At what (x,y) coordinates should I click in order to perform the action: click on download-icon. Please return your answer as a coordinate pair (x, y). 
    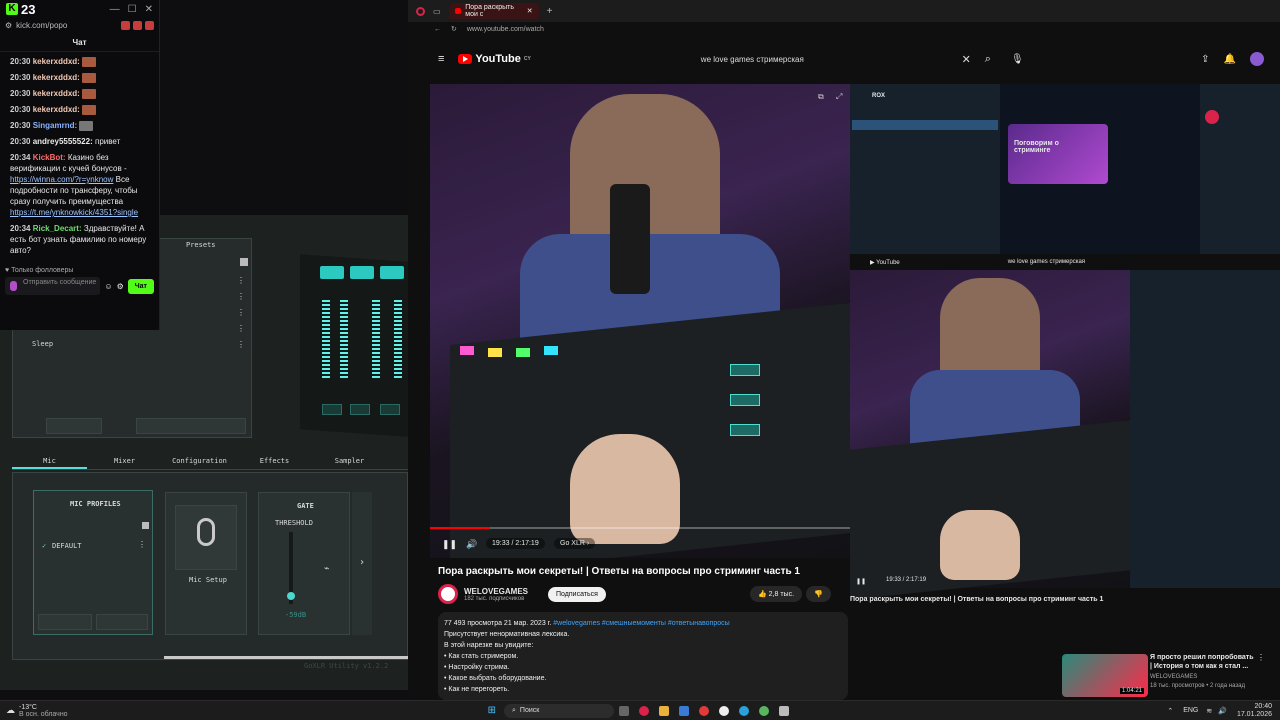
    Looking at the image, I should click on (149, 25).